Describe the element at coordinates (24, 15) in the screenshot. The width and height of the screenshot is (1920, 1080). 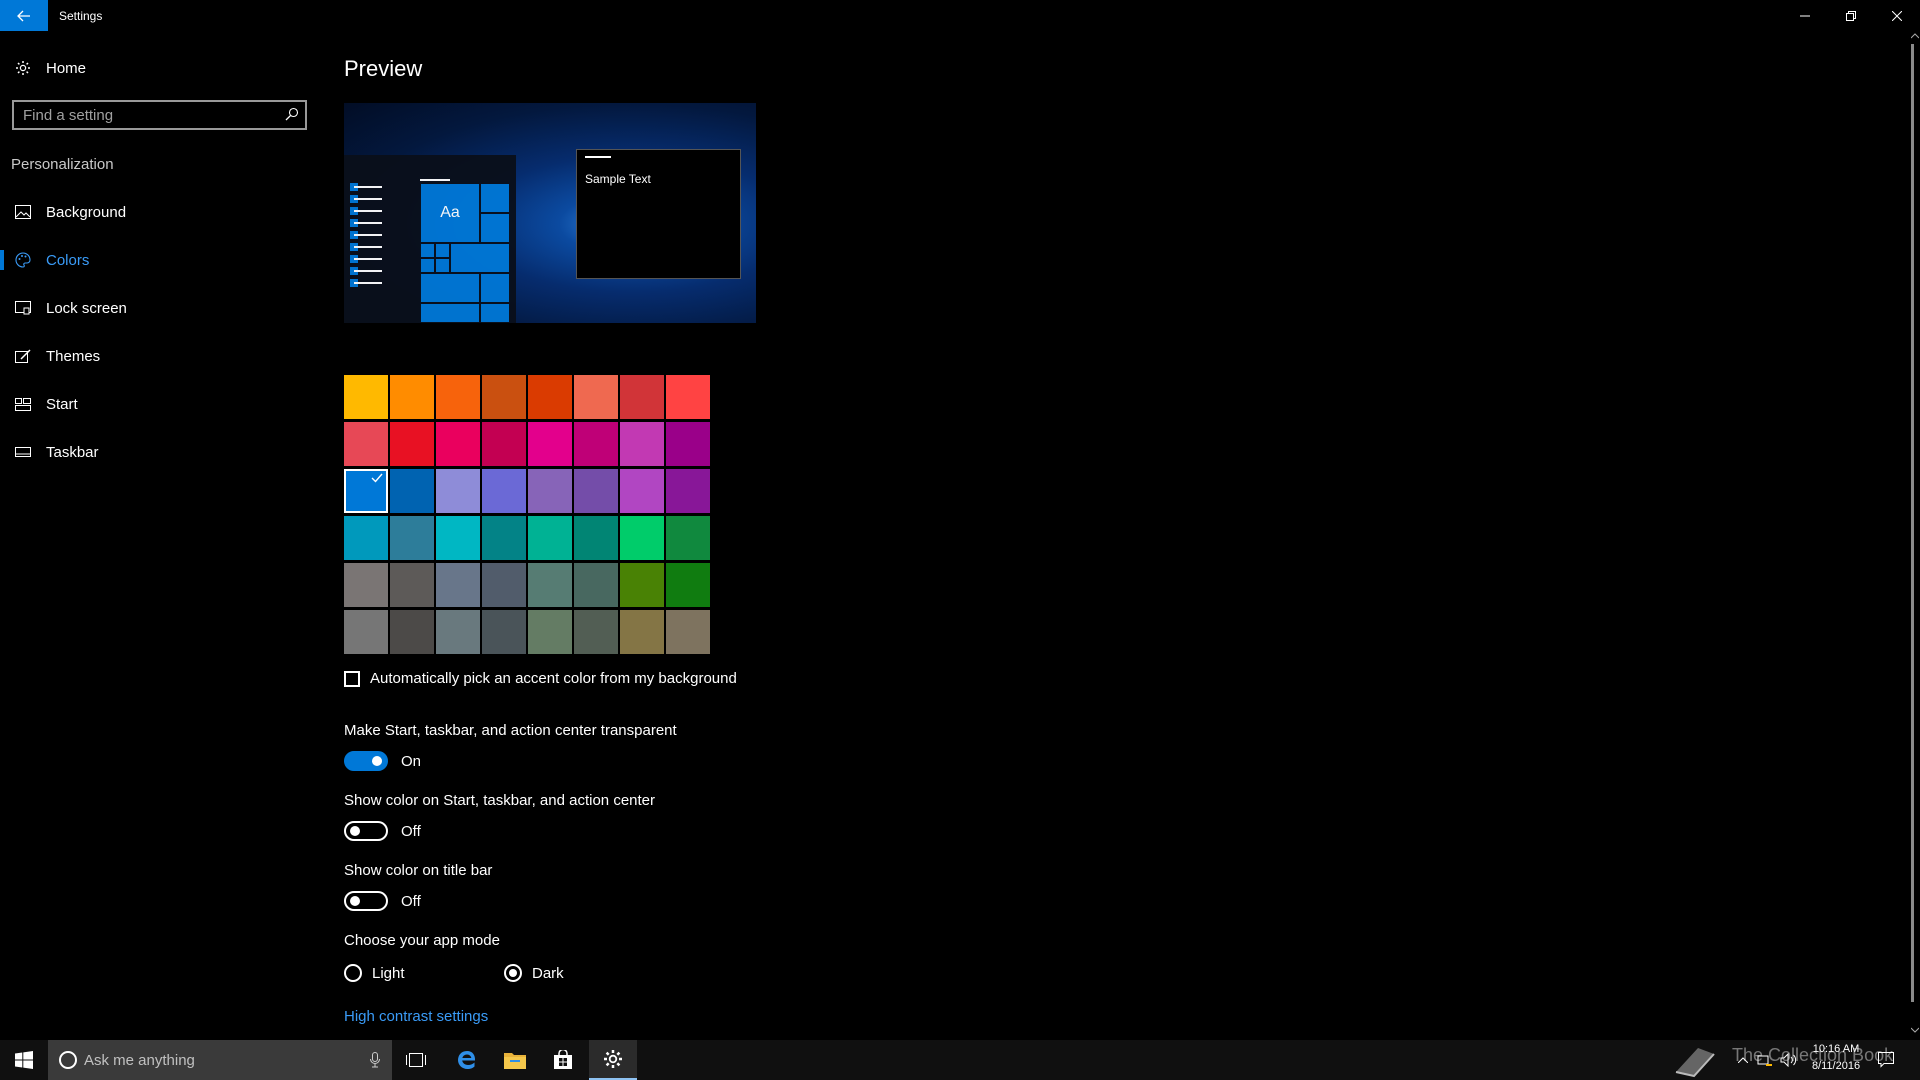
I see `back-button` at that location.